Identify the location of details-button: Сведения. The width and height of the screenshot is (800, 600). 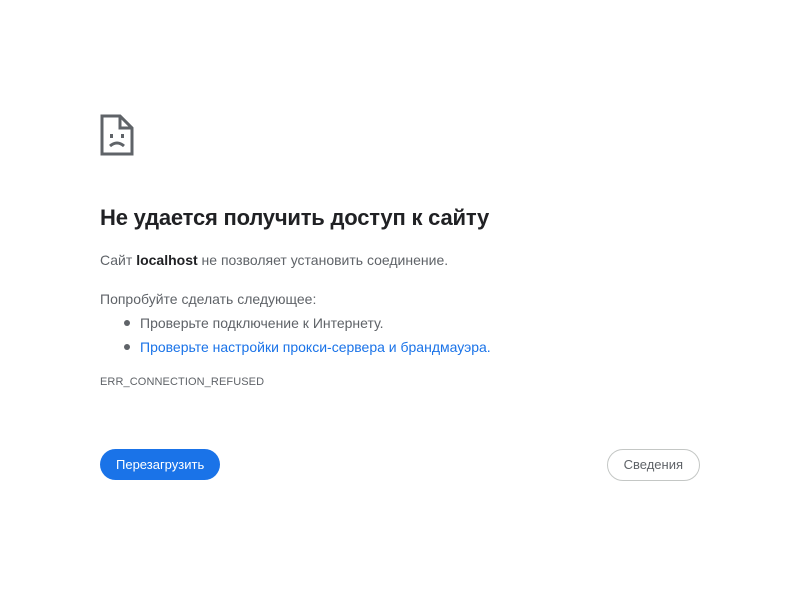
(653, 465).